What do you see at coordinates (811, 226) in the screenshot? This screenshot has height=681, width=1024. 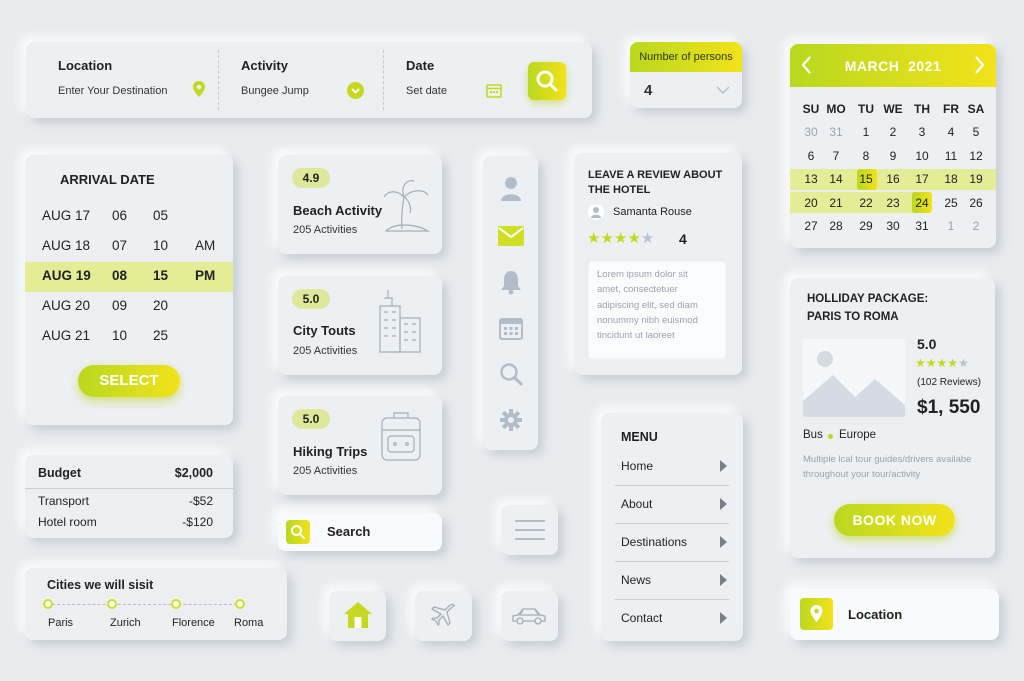 I see `calendar-day: 27` at bounding box center [811, 226].